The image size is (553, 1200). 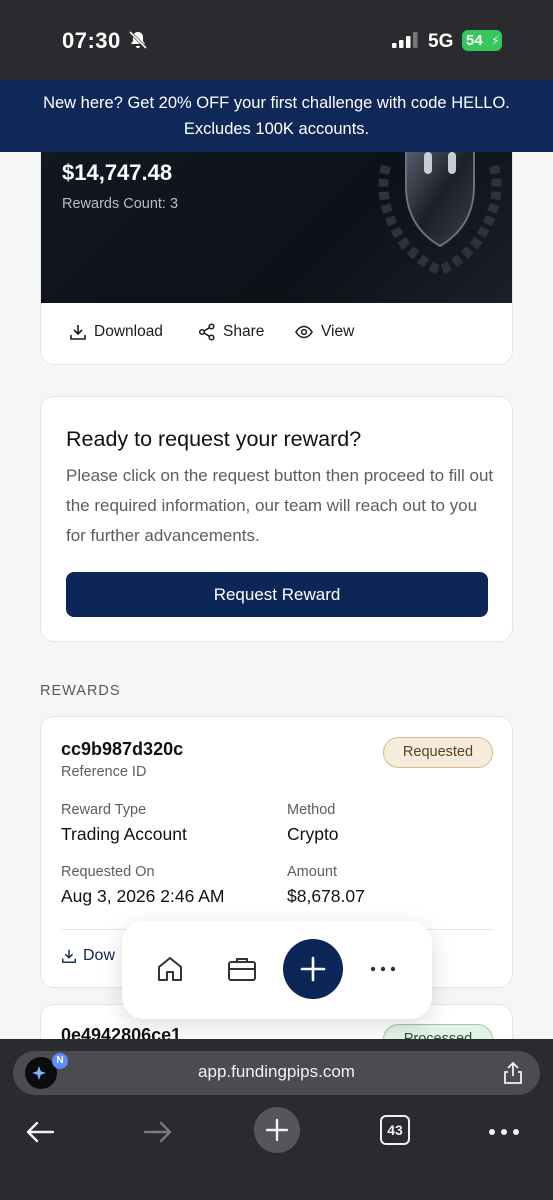 What do you see at coordinates (338, 331) in the screenshot?
I see `view-label: View` at bounding box center [338, 331].